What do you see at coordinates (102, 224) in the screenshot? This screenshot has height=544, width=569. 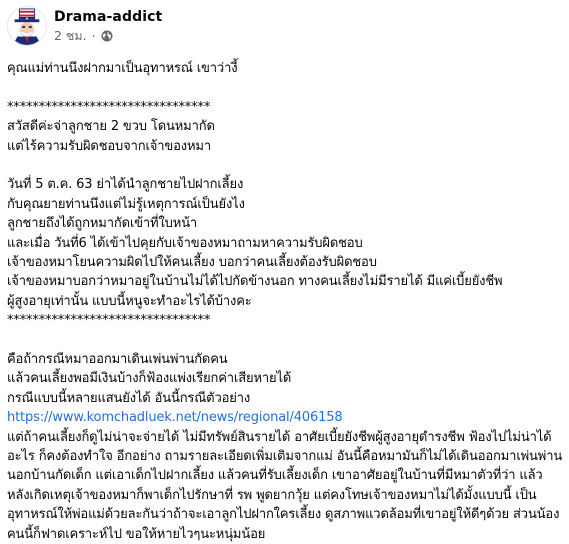 I see `story-line: ลูกชายถึงได้ถูกหมากัดเข้าที่ใบหน้า` at bounding box center [102, 224].